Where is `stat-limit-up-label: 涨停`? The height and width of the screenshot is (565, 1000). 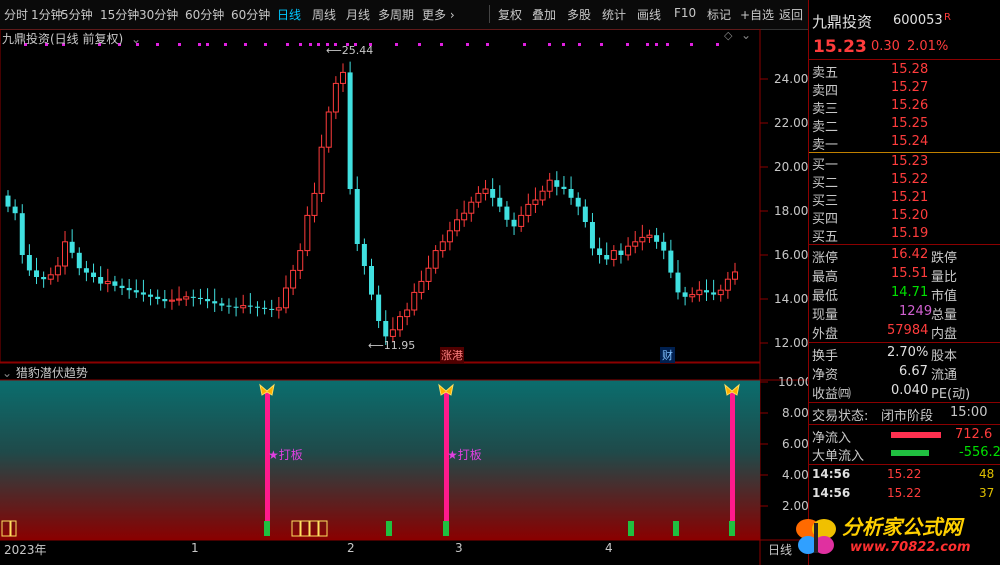 stat-limit-up-label: 涨停 is located at coordinates (825, 258).